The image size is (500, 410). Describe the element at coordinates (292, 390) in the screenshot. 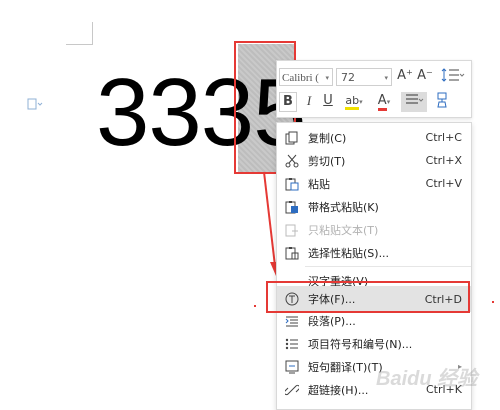

I see `link-icon` at that location.